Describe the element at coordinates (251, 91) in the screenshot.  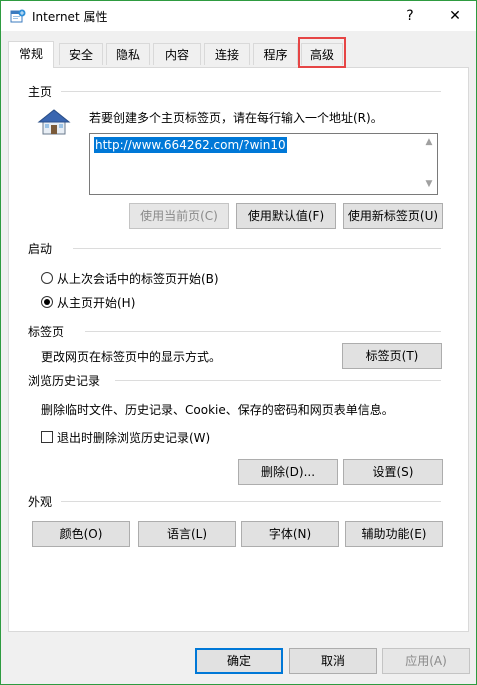
I see `homepage-divider` at that location.